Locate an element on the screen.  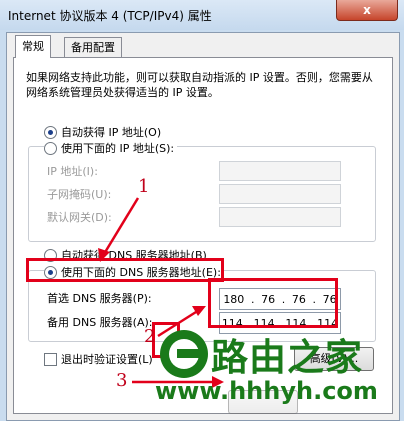
tab-general: 常规 is located at coordinates (33, 46).